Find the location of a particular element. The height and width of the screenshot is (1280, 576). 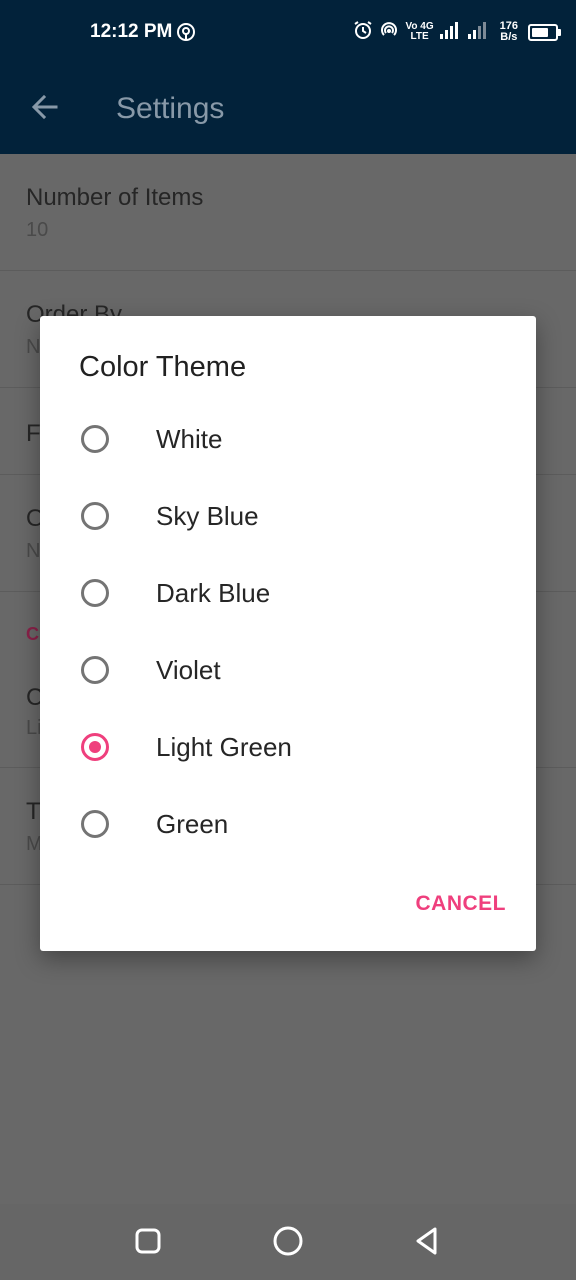

arrow-back-icon is located at coordinates (45, 109).